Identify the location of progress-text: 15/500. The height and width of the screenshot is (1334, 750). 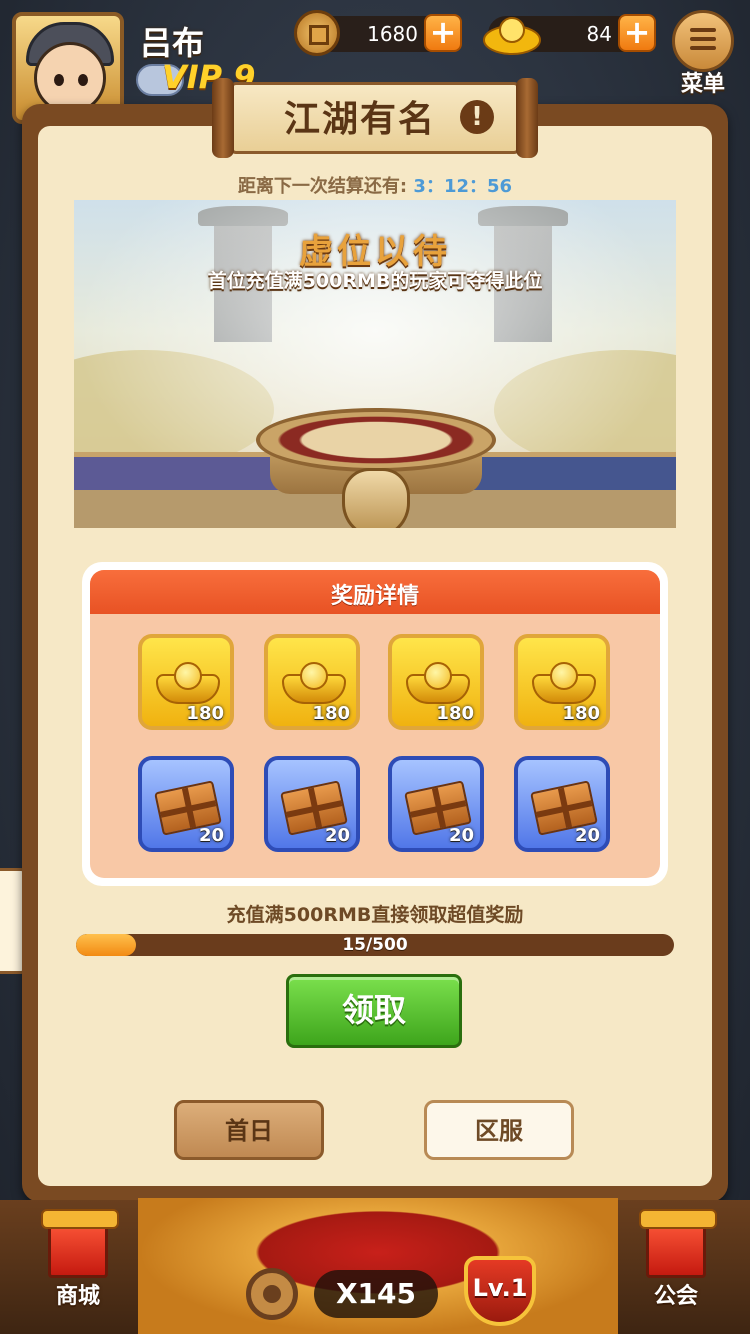
(375, 945).